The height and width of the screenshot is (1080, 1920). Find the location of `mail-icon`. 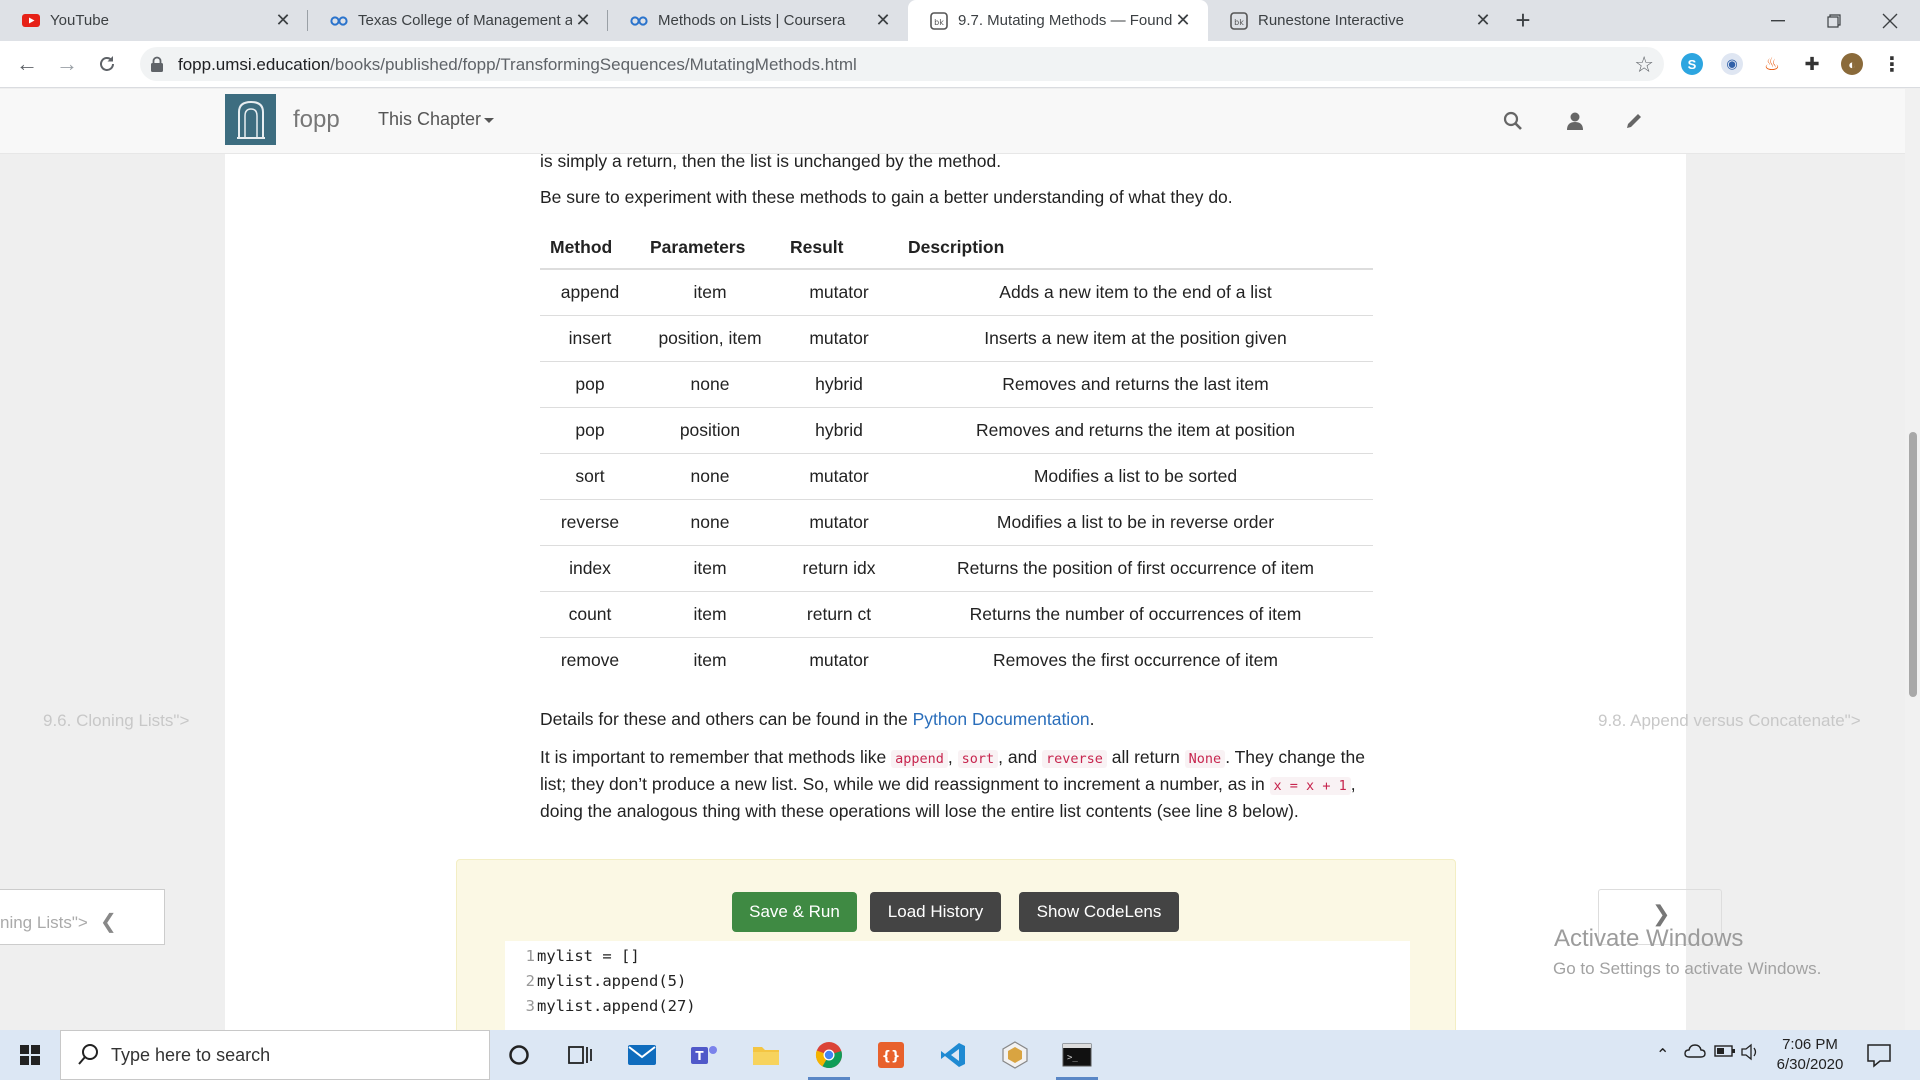

mail-icon is located at coordinates (642, 1055).